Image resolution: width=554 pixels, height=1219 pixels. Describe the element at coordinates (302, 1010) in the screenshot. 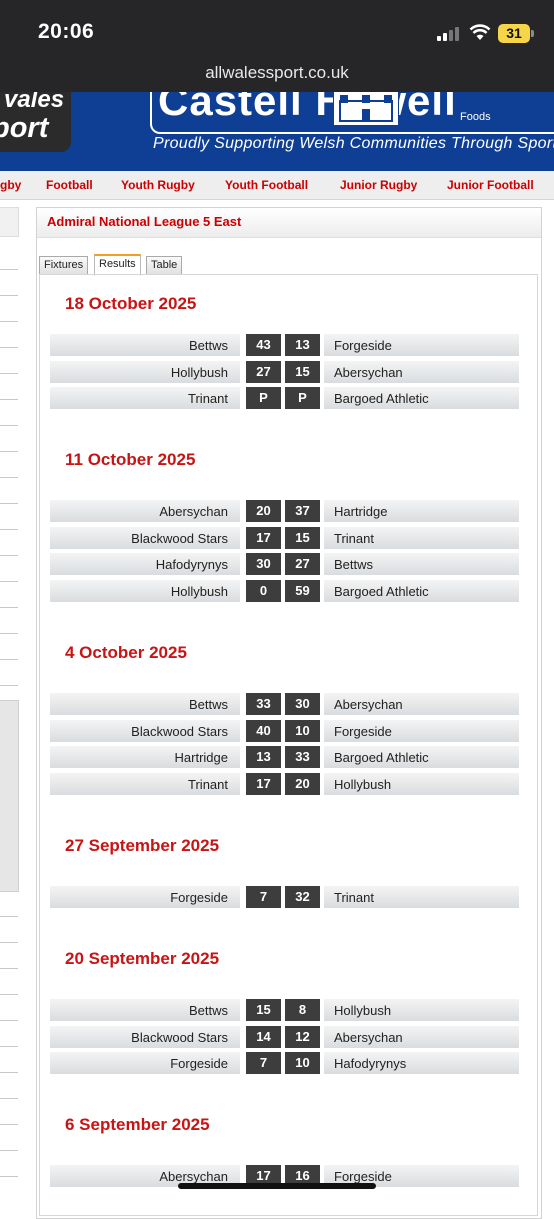

I see `away-score: 8` at that location.